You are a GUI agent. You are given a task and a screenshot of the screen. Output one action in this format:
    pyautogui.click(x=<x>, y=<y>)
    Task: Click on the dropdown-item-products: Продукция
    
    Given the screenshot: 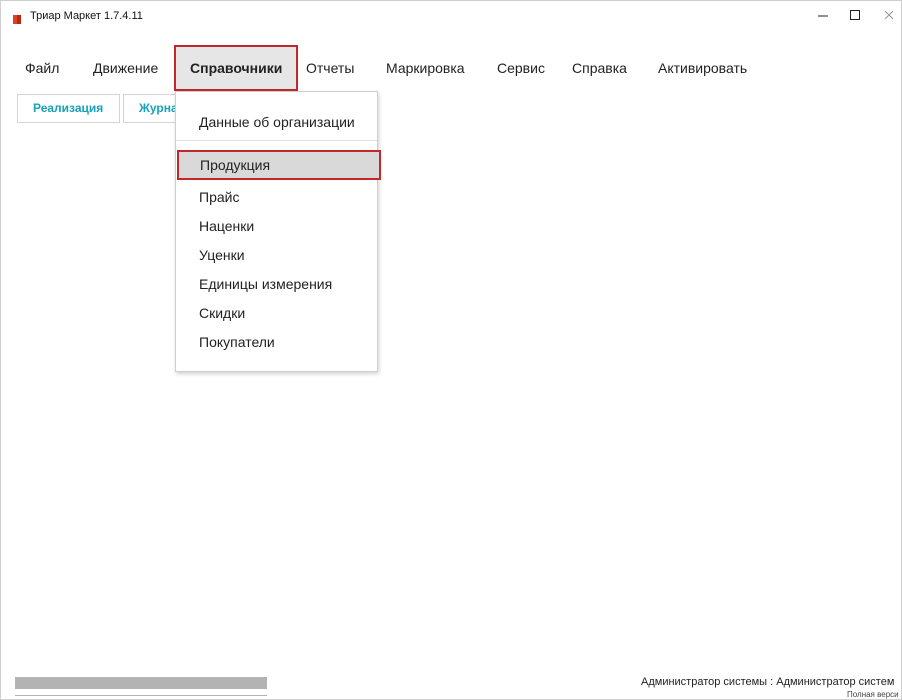 What is the action you would take?
    pyautogui.click(x=279, y=165)
    